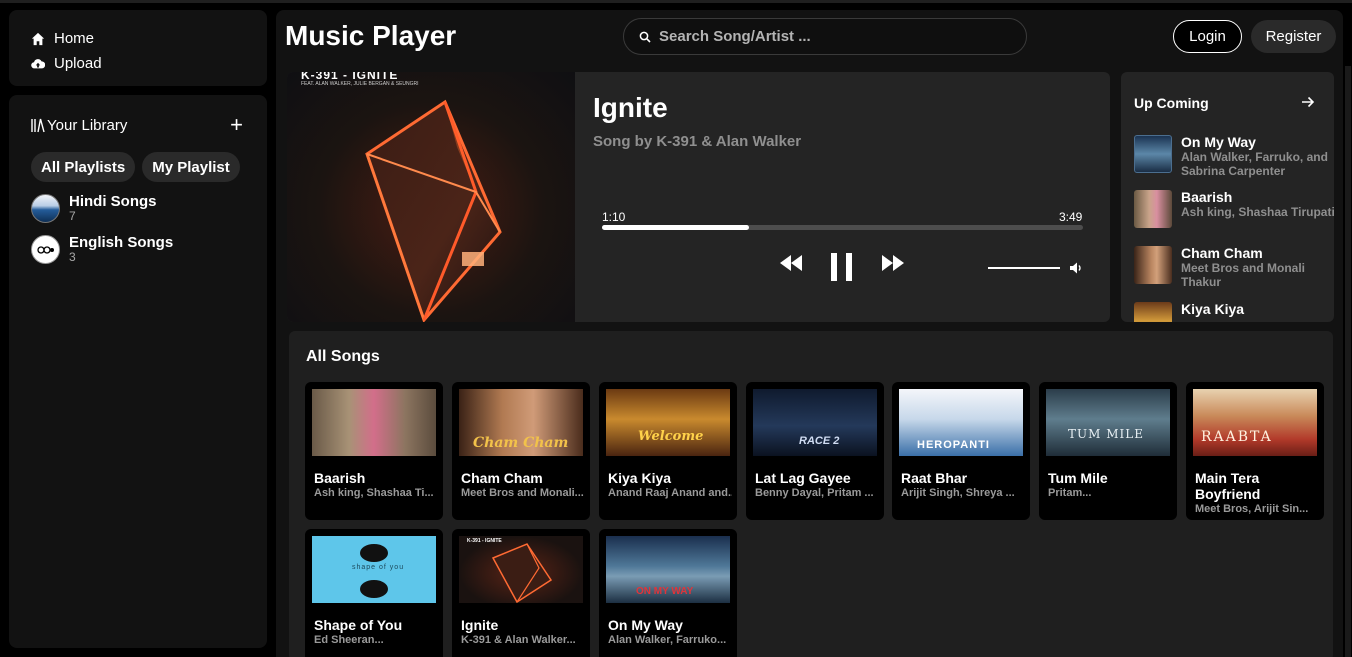  I want to click on up-coming-name: On My Way, so click(1218, 142).